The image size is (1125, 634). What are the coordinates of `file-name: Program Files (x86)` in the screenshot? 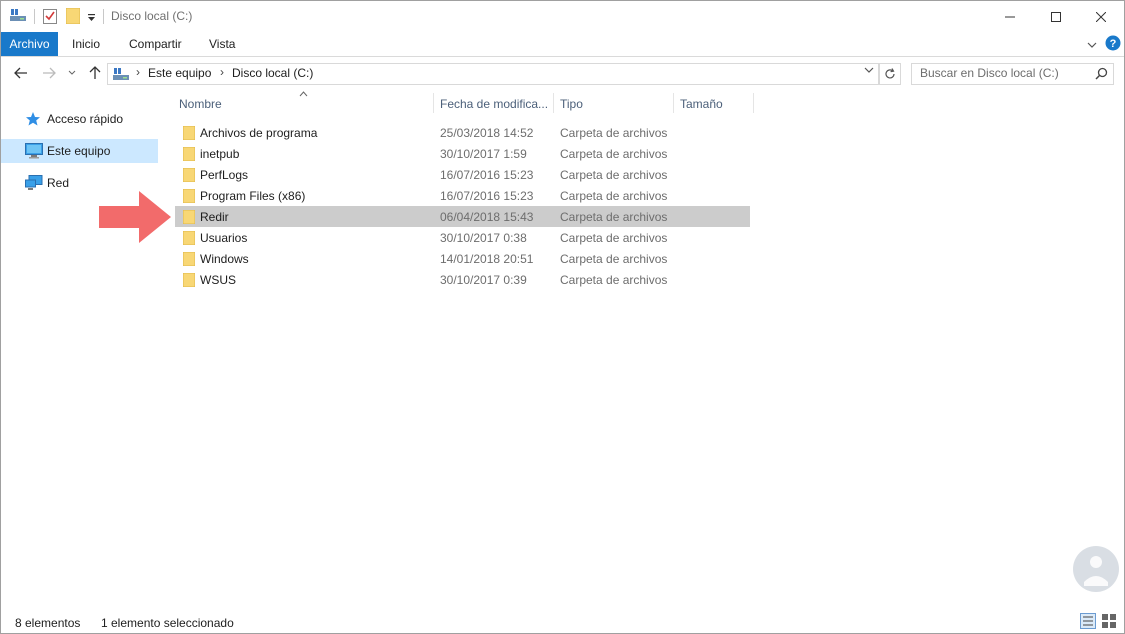 It's located at (253, 196).